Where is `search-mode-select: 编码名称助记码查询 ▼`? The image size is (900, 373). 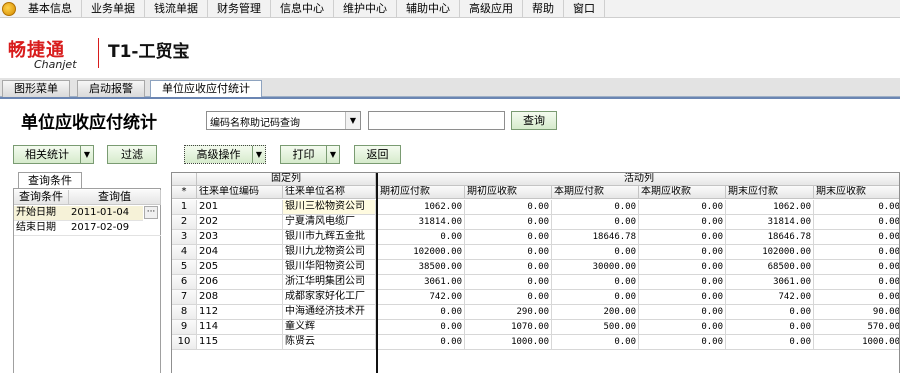
search-mode-select: 编码名称助记码查询 ▼ is located at coordinates (283, 120).